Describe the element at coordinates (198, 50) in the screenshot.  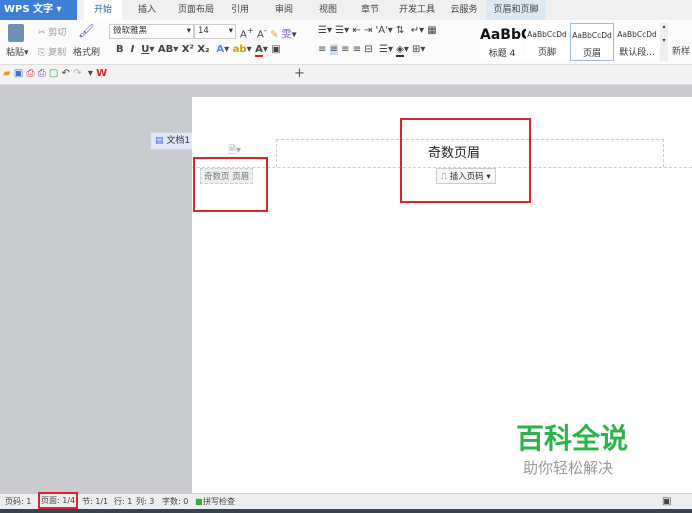
I see `font-format-buttons: B I U▾ AB▾ X² X₂ A▾ ab▾ A▾ ▣` at that location.